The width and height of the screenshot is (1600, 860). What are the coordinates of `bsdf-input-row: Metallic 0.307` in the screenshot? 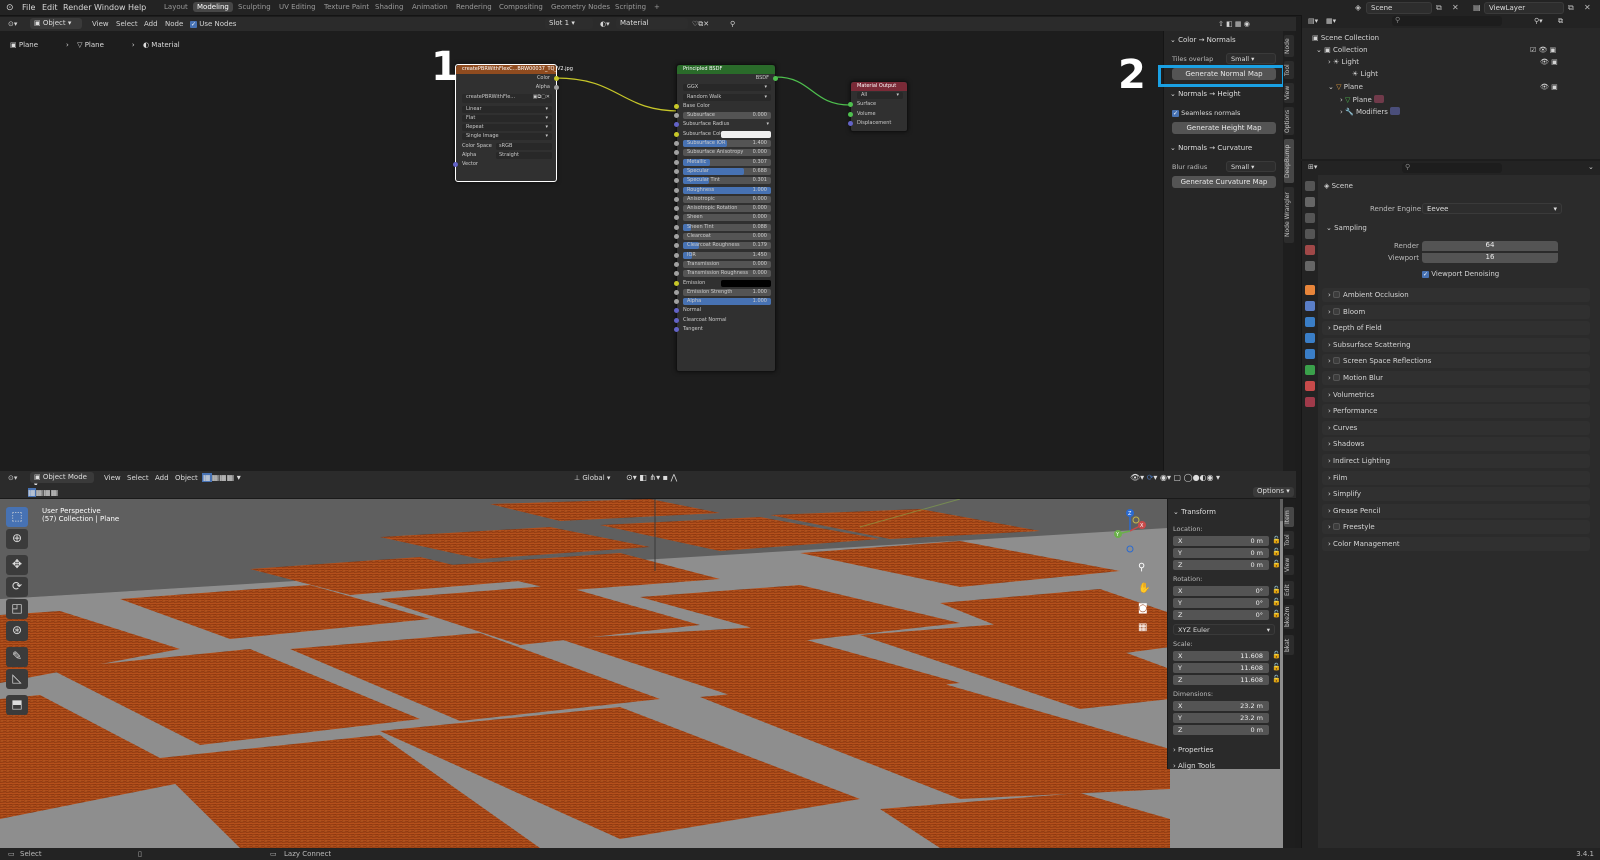 It's located at (724, 162).